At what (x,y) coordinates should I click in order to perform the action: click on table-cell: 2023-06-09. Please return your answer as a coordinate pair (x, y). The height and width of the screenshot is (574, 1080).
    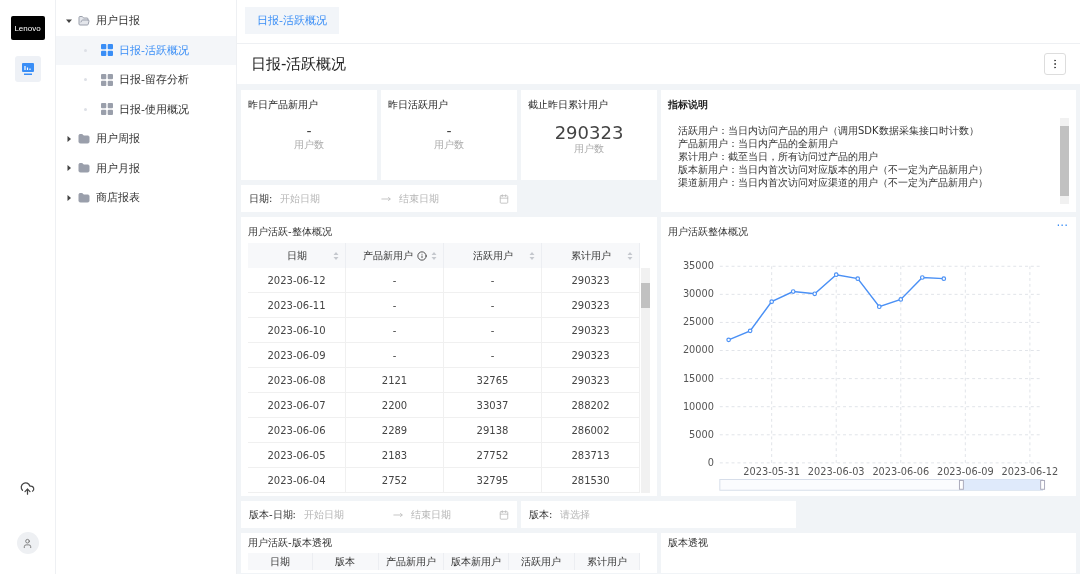
    Looking at the image, I should click on (297, 355).